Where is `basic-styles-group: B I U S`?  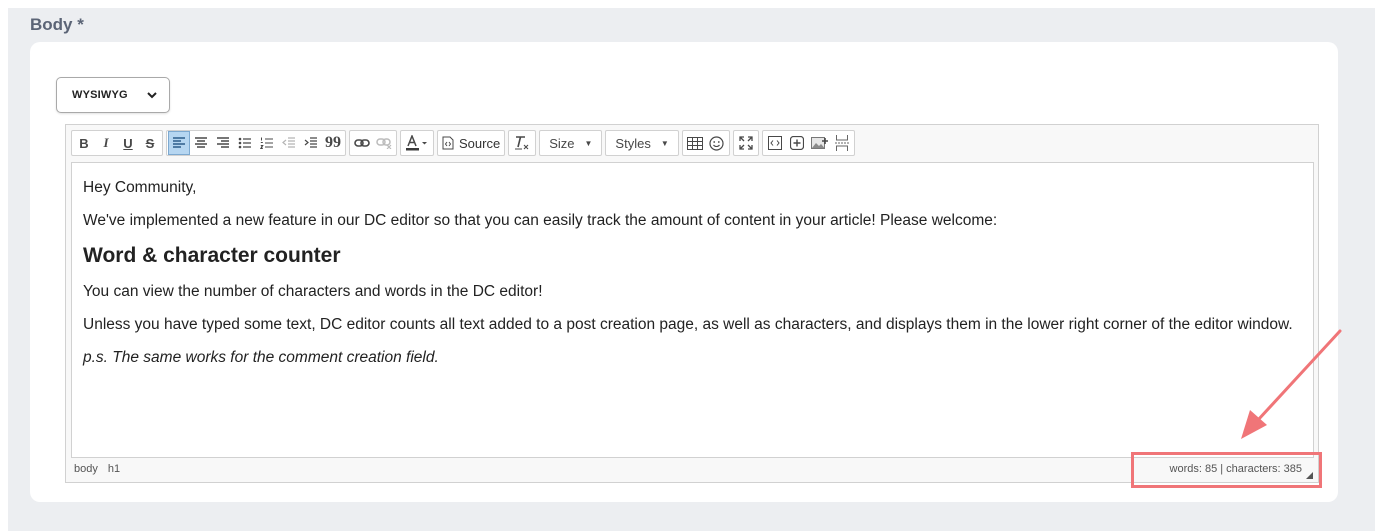
basic-styles-group: B I U S is located at coordinates (117, 143).